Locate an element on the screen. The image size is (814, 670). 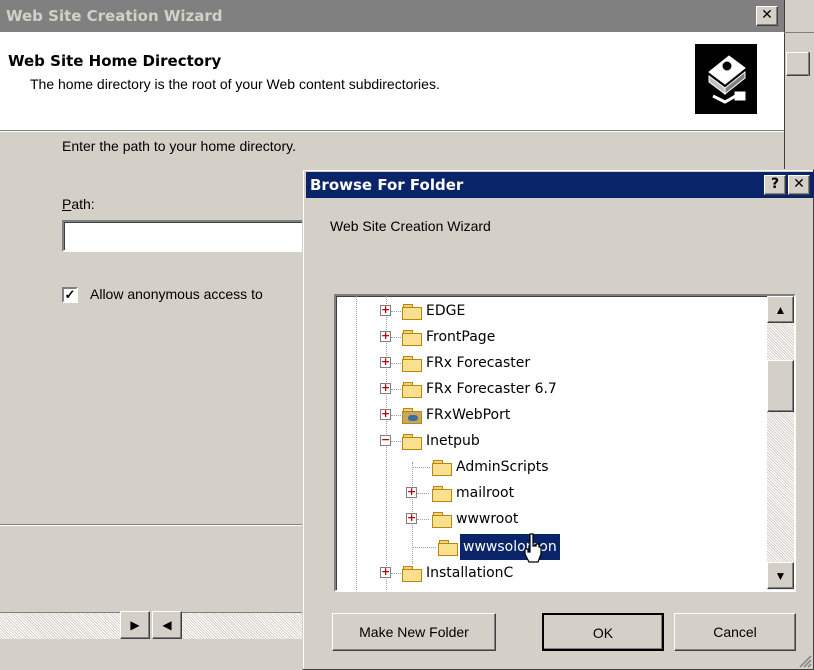
scroll-down-button: ▼ is located at coordinates (780, 575).